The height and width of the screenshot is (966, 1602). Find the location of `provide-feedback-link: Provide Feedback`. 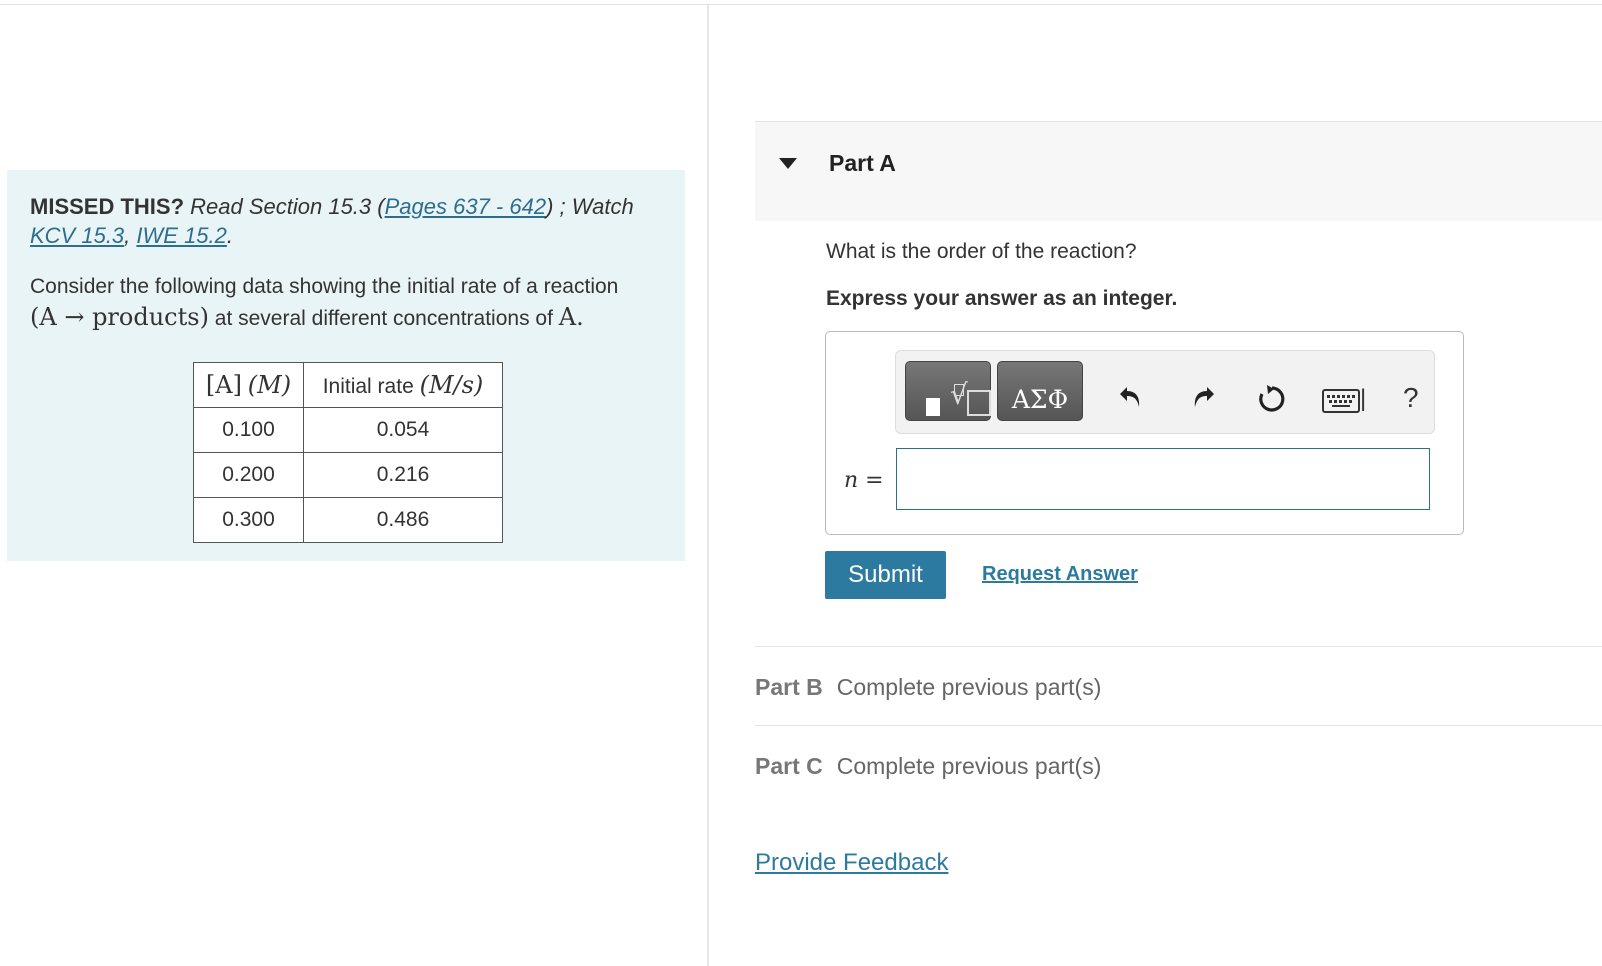

provide-feedback-link: Provide Feedback is located at coordinates (851, 863).